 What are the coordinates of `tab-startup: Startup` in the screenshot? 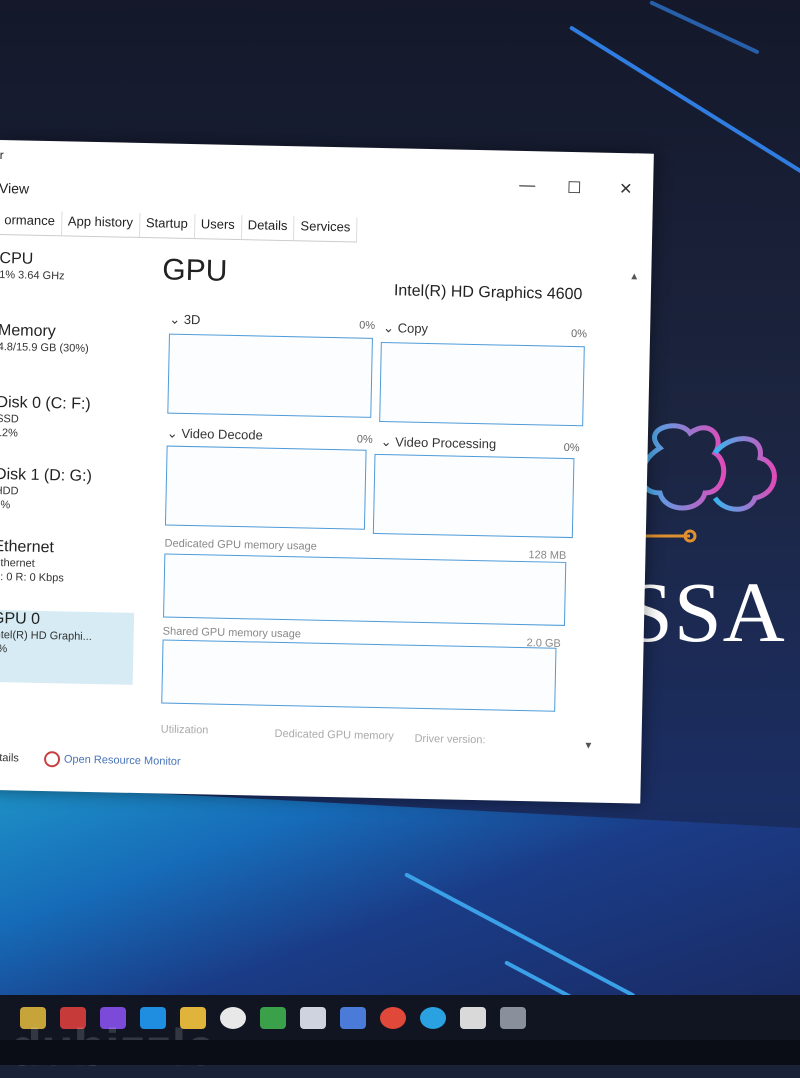 It's located at (167, 225).